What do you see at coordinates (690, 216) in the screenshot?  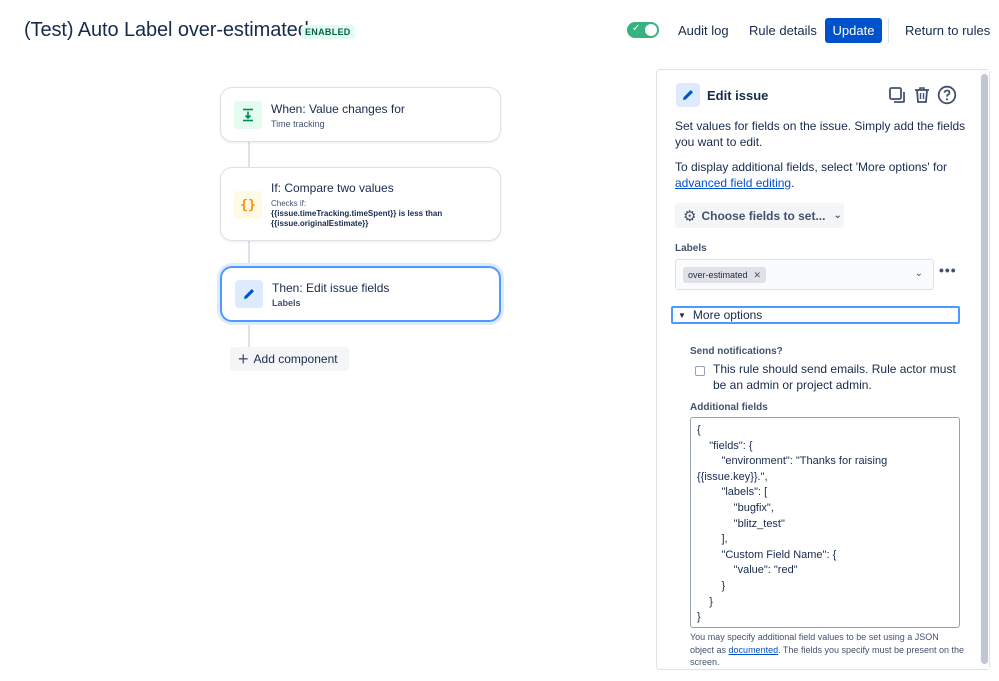 I see `gear-icon: ⚙` at bounding box center [690, 216].